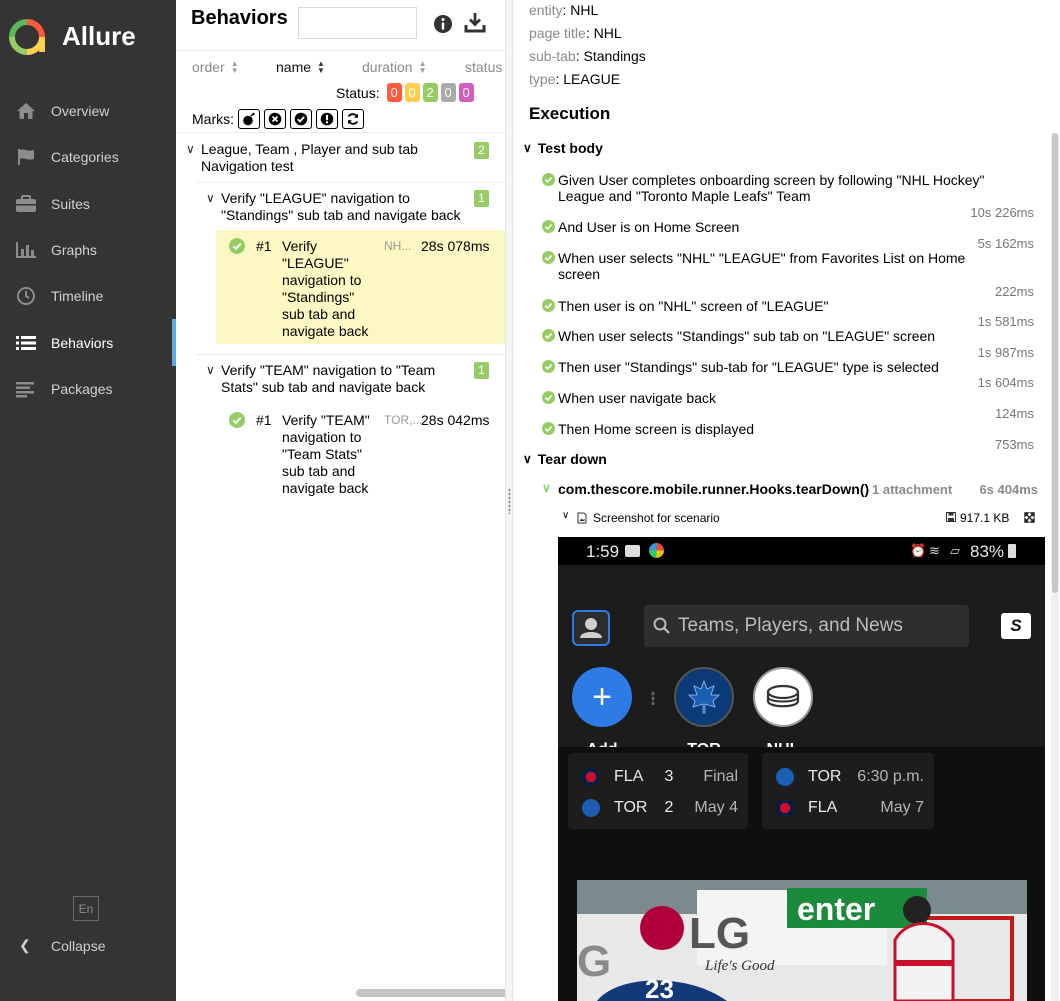 The width and height of the screenshot is (1060, 1001). Describe the element at coordinates (466, 92) in the screenshot. I see `status-unknown-badge: 0` at that location.